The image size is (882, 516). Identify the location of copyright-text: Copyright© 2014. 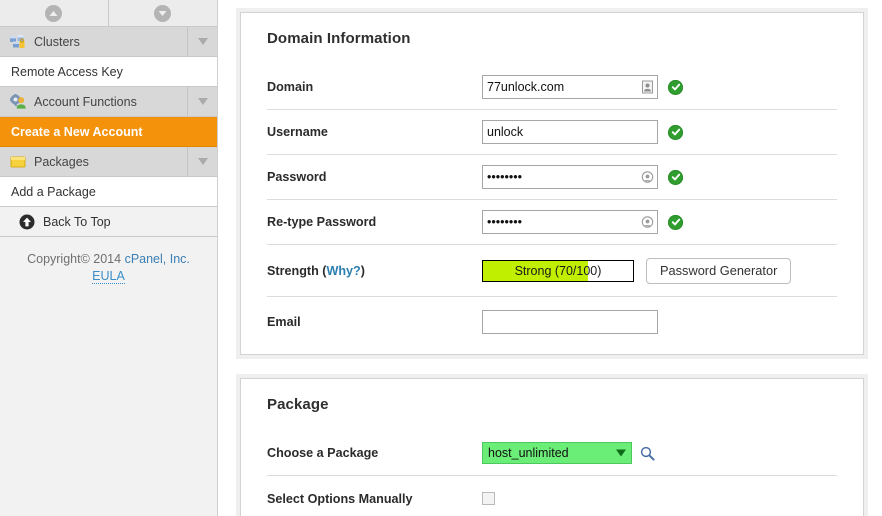
(76, 259).